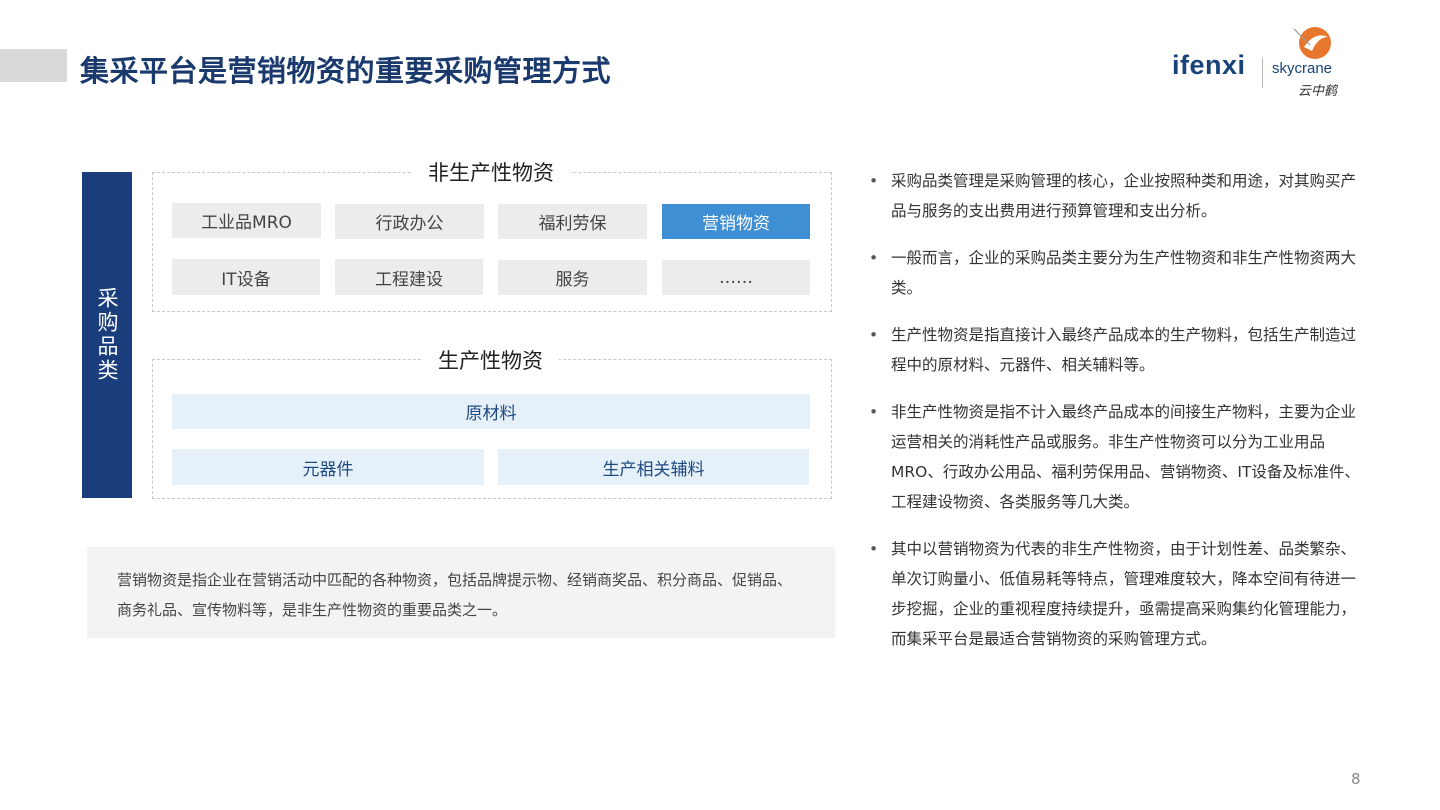  I want to click on page-number: 8, so click(1356, 779).